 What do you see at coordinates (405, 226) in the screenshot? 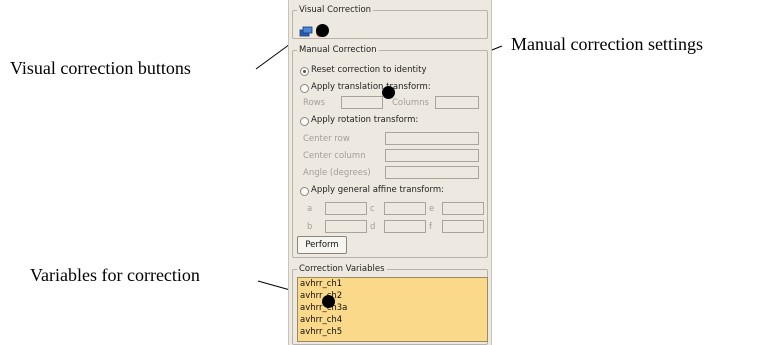
I see `affine-d-field` at bounding box center [405, 226].